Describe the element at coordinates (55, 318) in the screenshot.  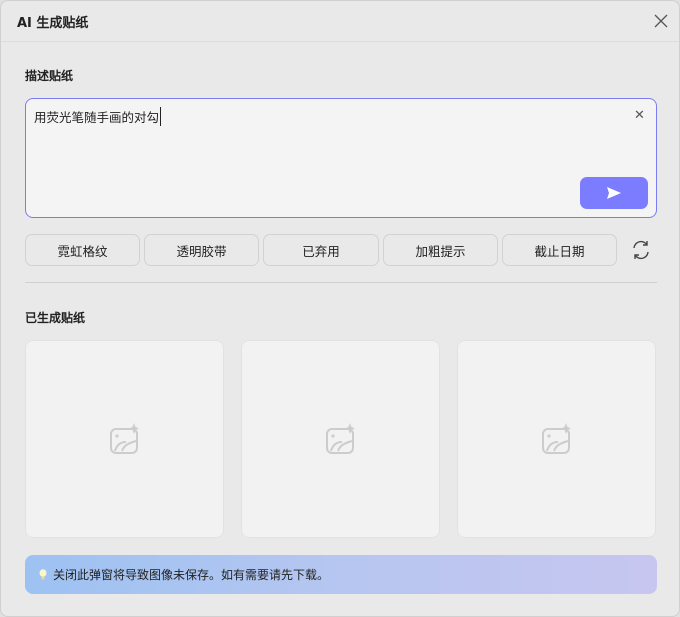
I see `generated-label: 已生成贴纸` at that location.